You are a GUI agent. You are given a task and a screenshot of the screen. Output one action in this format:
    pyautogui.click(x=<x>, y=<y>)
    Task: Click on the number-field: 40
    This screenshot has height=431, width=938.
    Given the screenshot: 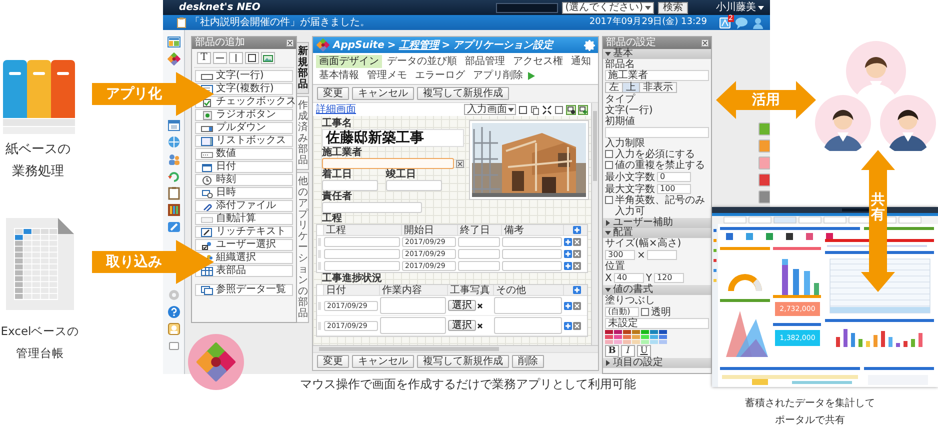 What is the action you would take?
    pyautogui.click(x=629, y=278)
    